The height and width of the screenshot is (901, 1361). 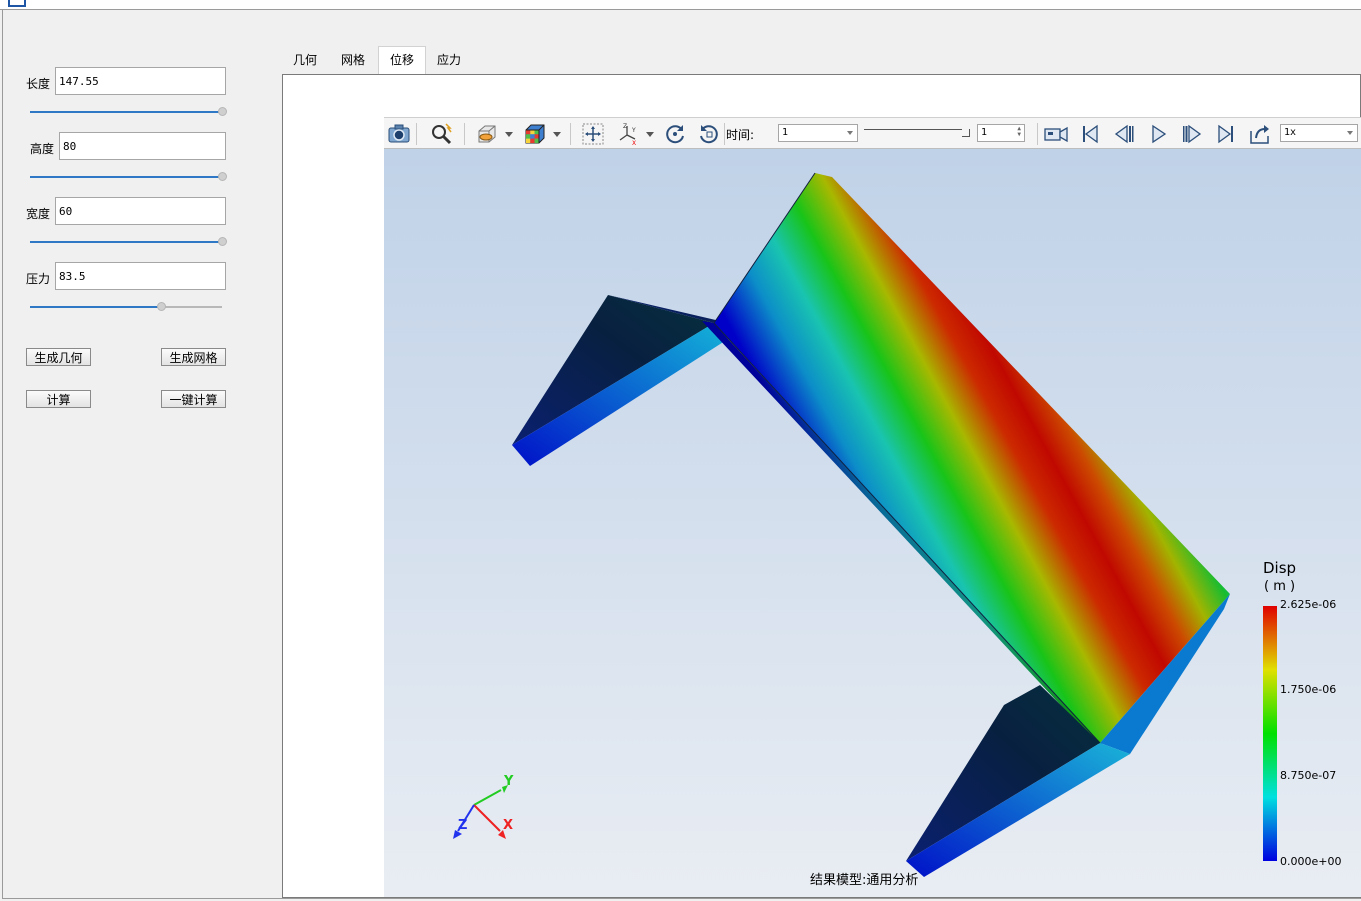 What do you see at coordinates (161, 306) in the screenshot?
I see `pressure-slider-handle` at bounding box center [161, 306].